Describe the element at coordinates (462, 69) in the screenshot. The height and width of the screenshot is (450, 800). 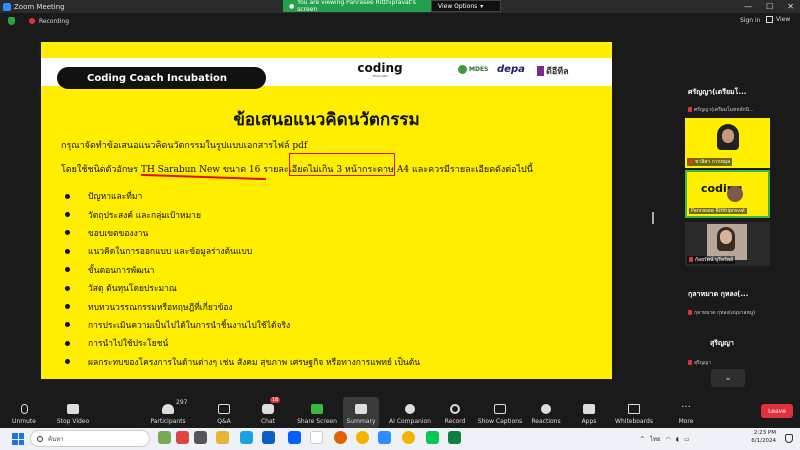
I see `mdes-emblem-icon` at that location.